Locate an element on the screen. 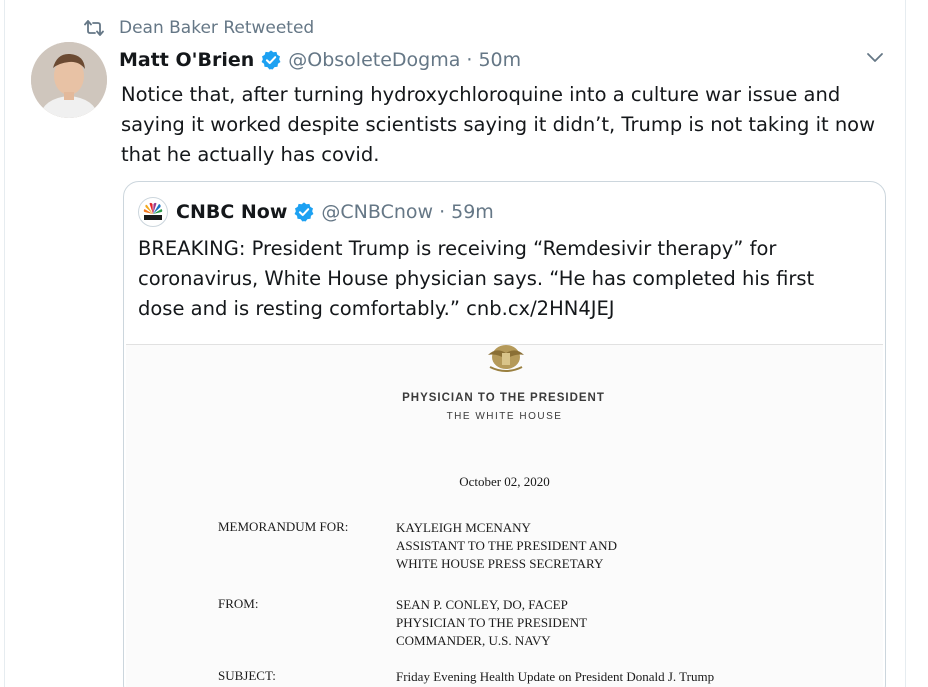 The width and height of the screenshot is (928, 687). quoted-timestamp: 59m is located at coordinates (472, 212).